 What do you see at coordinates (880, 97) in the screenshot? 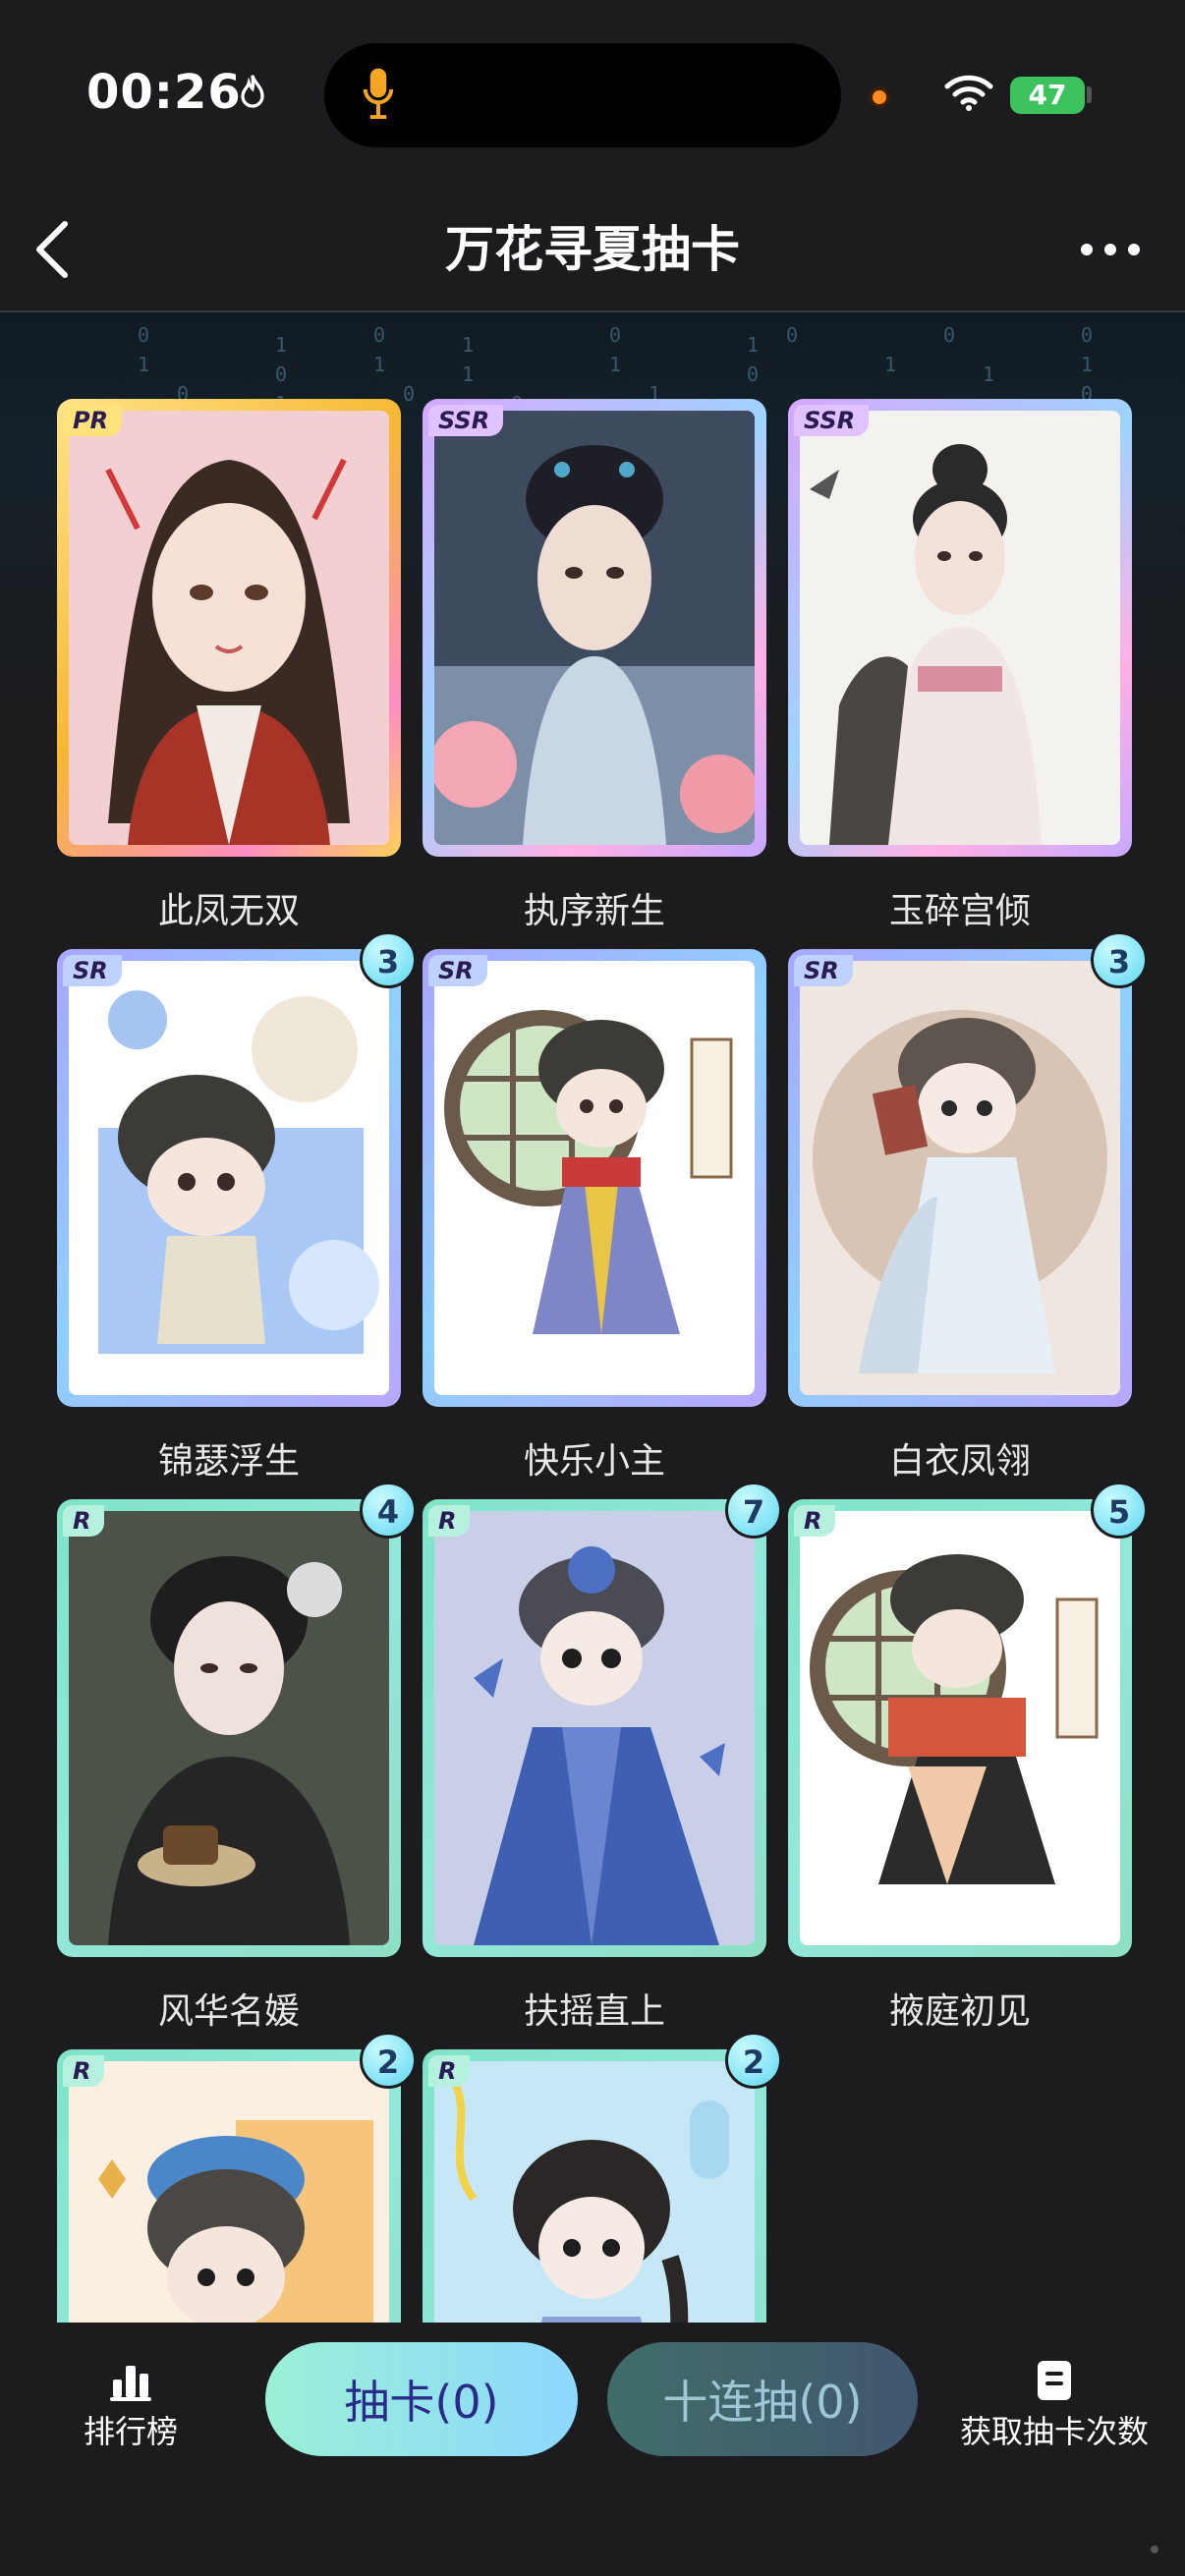
I see `camera-indicator` at bounding box center [880, 97].